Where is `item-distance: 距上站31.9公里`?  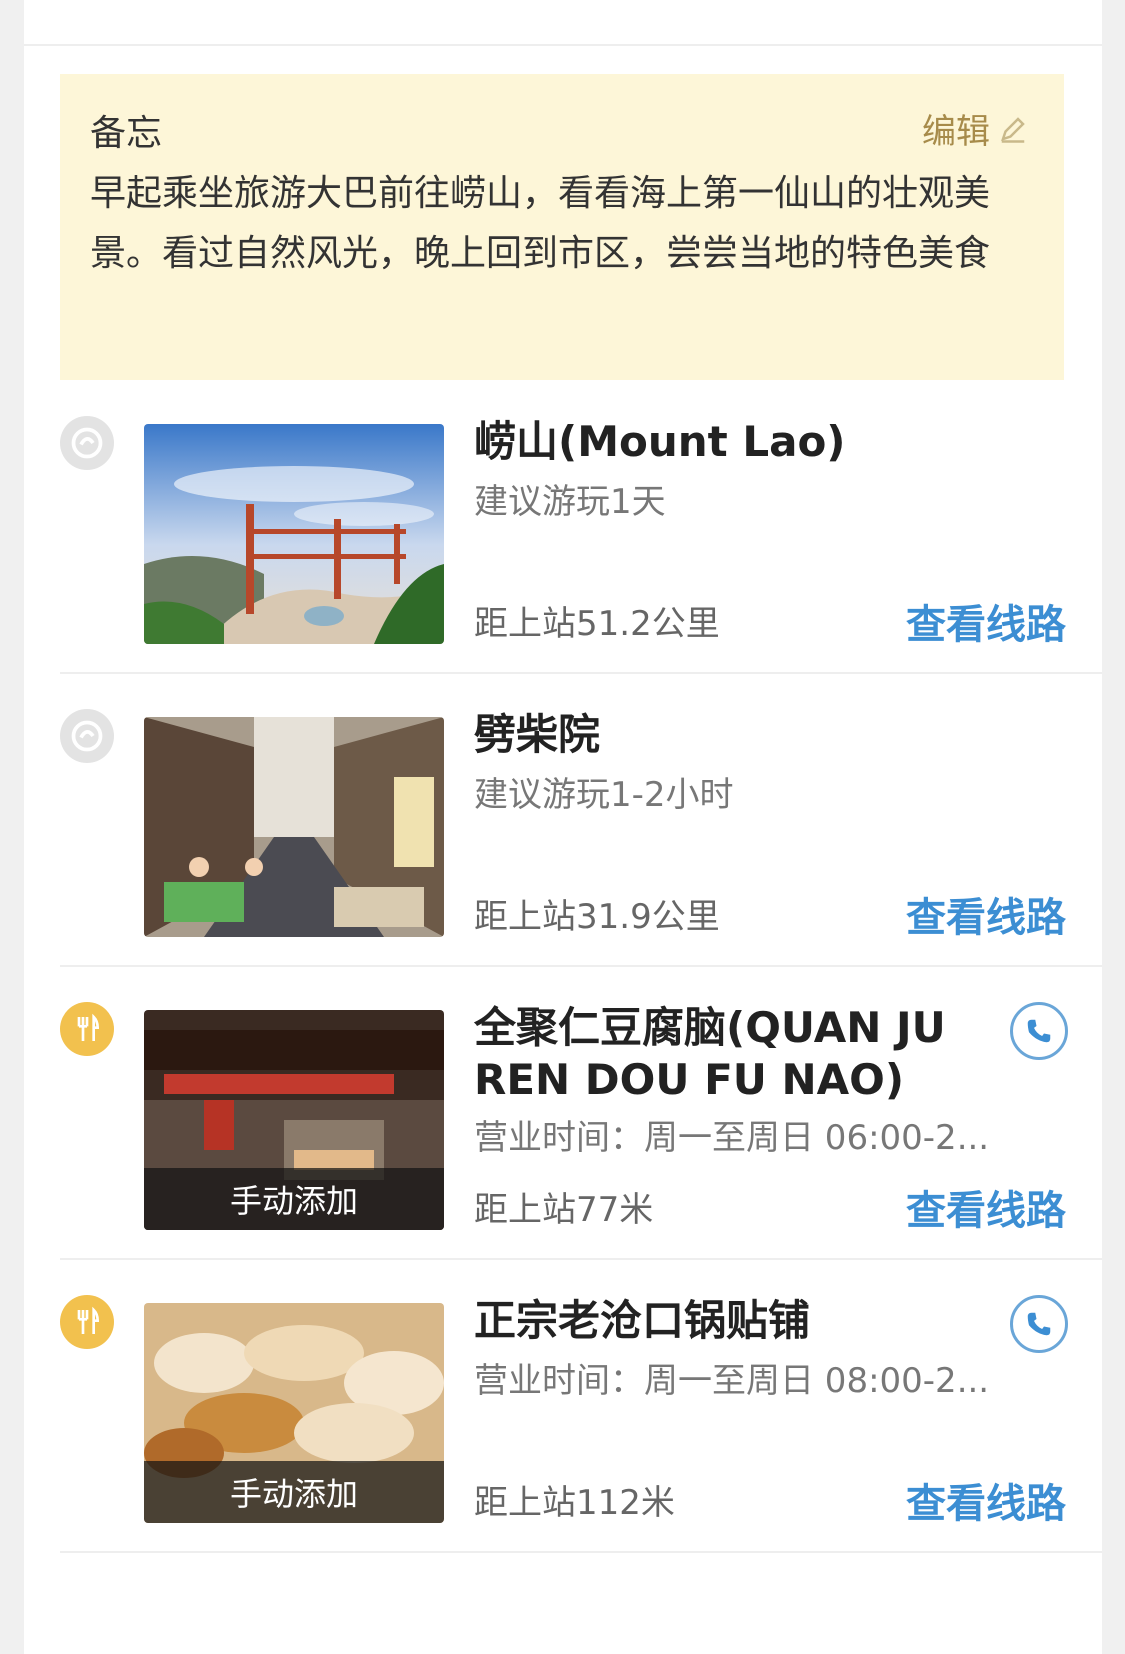
item-distance: 距上站31.9公里 is located at coordinates (597, 917).